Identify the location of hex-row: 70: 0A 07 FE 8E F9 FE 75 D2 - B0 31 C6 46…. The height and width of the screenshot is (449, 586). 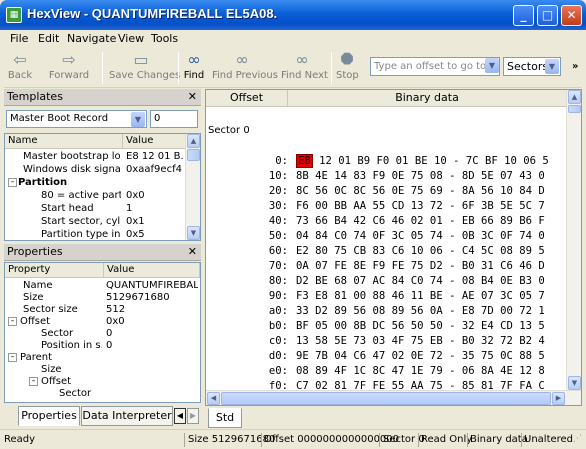
(386, 266).